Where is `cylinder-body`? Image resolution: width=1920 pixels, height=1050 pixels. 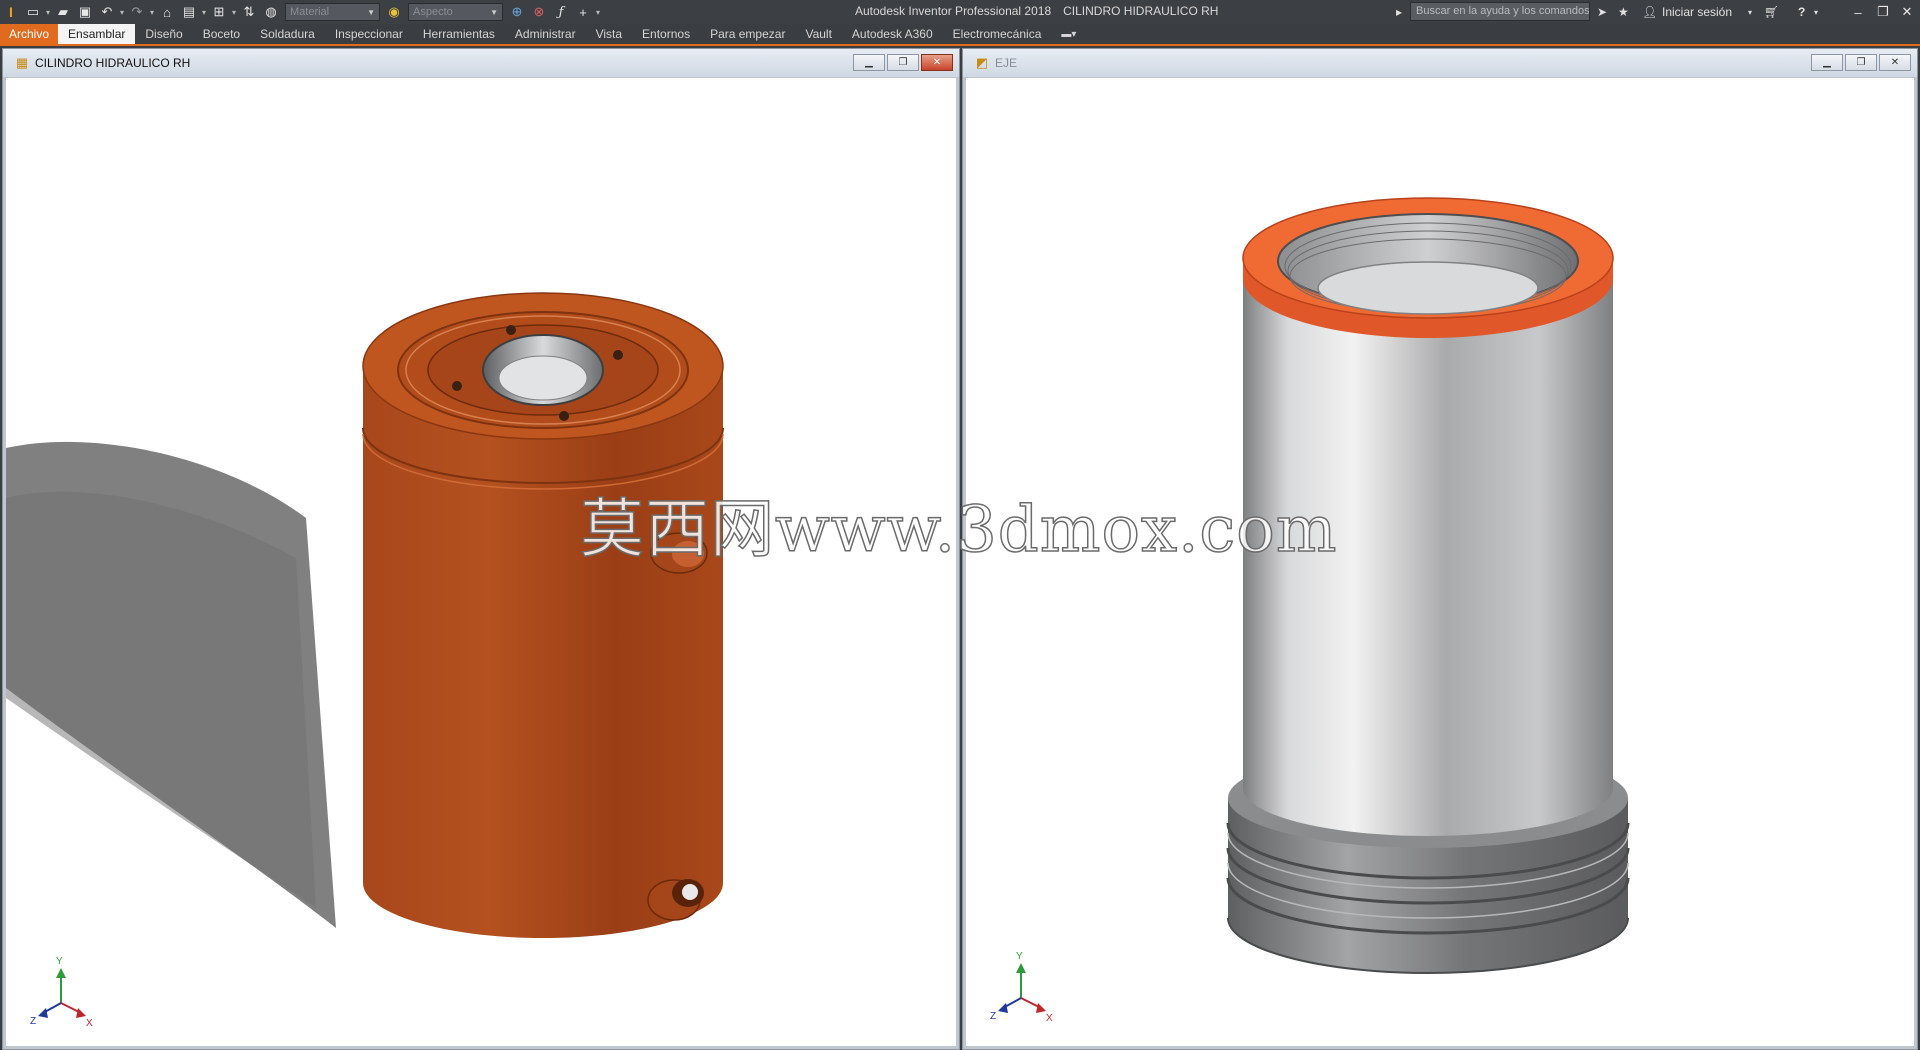 cylinder-body is located at coordinates (543, 652).